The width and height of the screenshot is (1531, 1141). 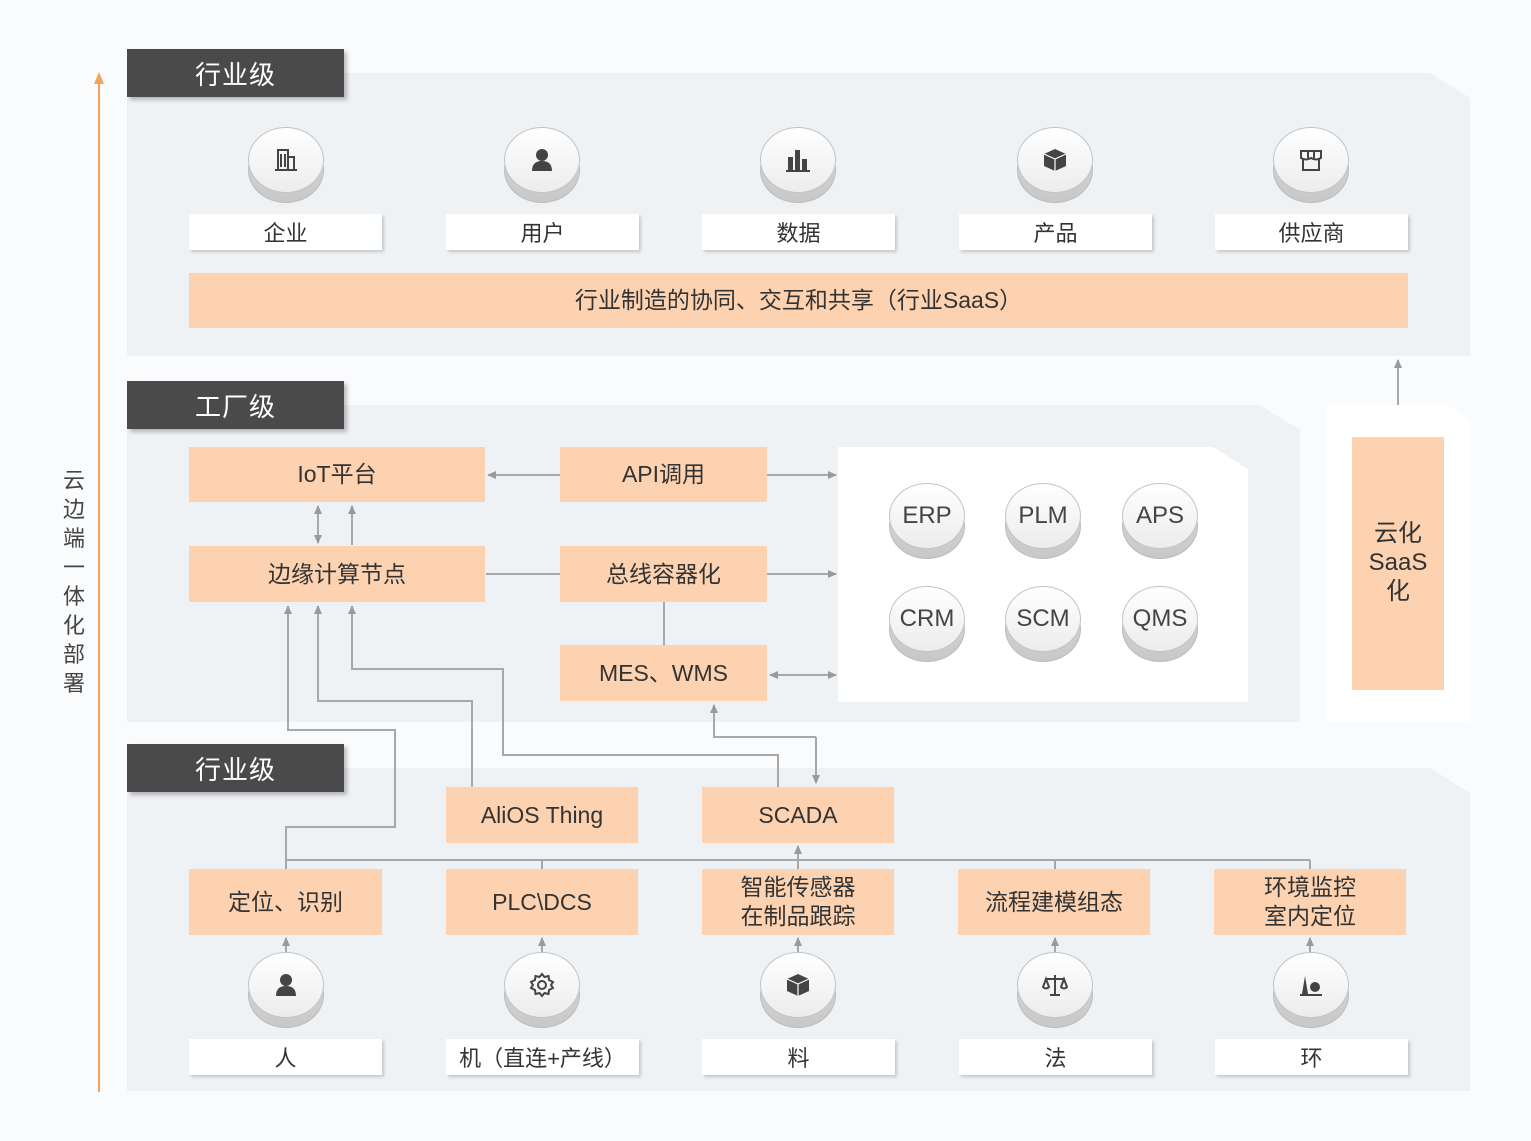 I want to click on bar-chart-icon, so click(x=798, y=165).